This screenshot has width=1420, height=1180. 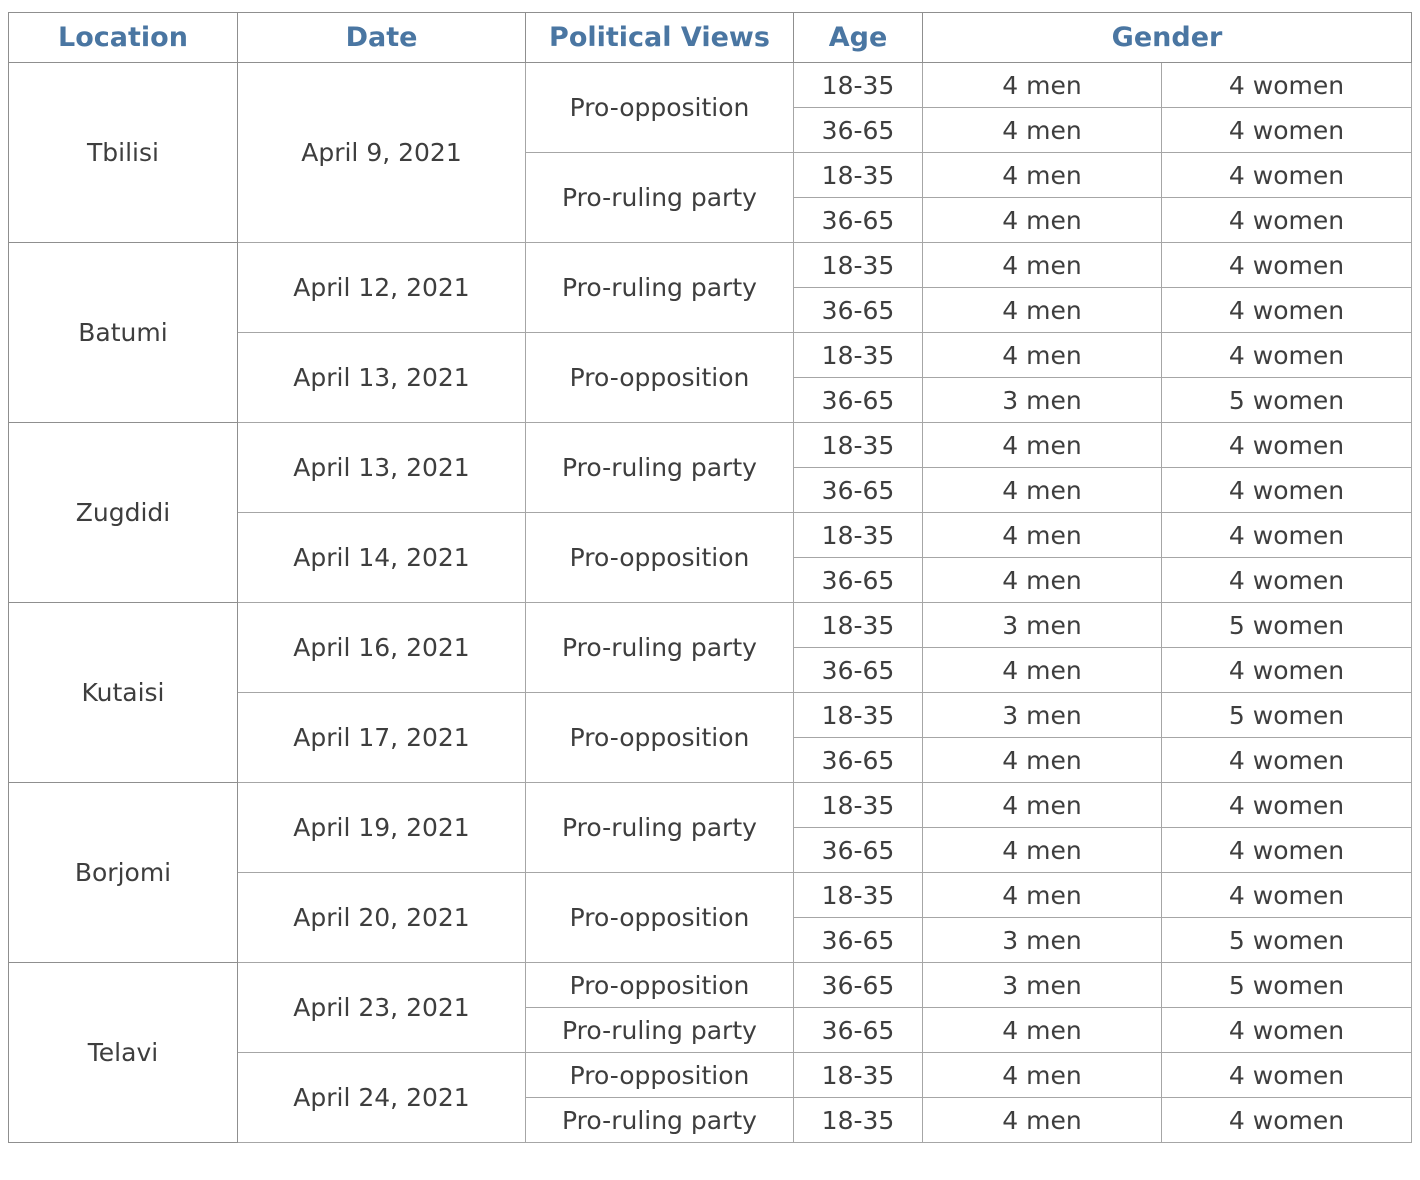 What do you see at coordinates (123, 332) in the screenshot?
I see `location-cell: Batumi` at bounding box center [123, 332].